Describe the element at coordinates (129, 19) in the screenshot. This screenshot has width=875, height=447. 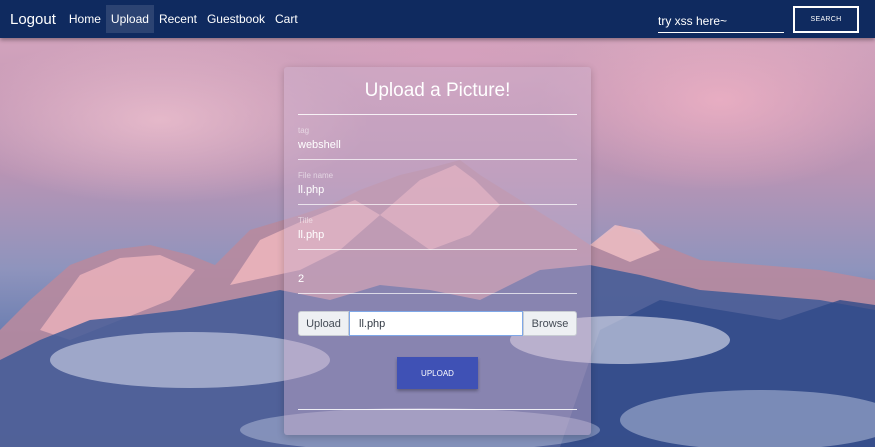
I see `nav-link-upload: Upload` at that location.